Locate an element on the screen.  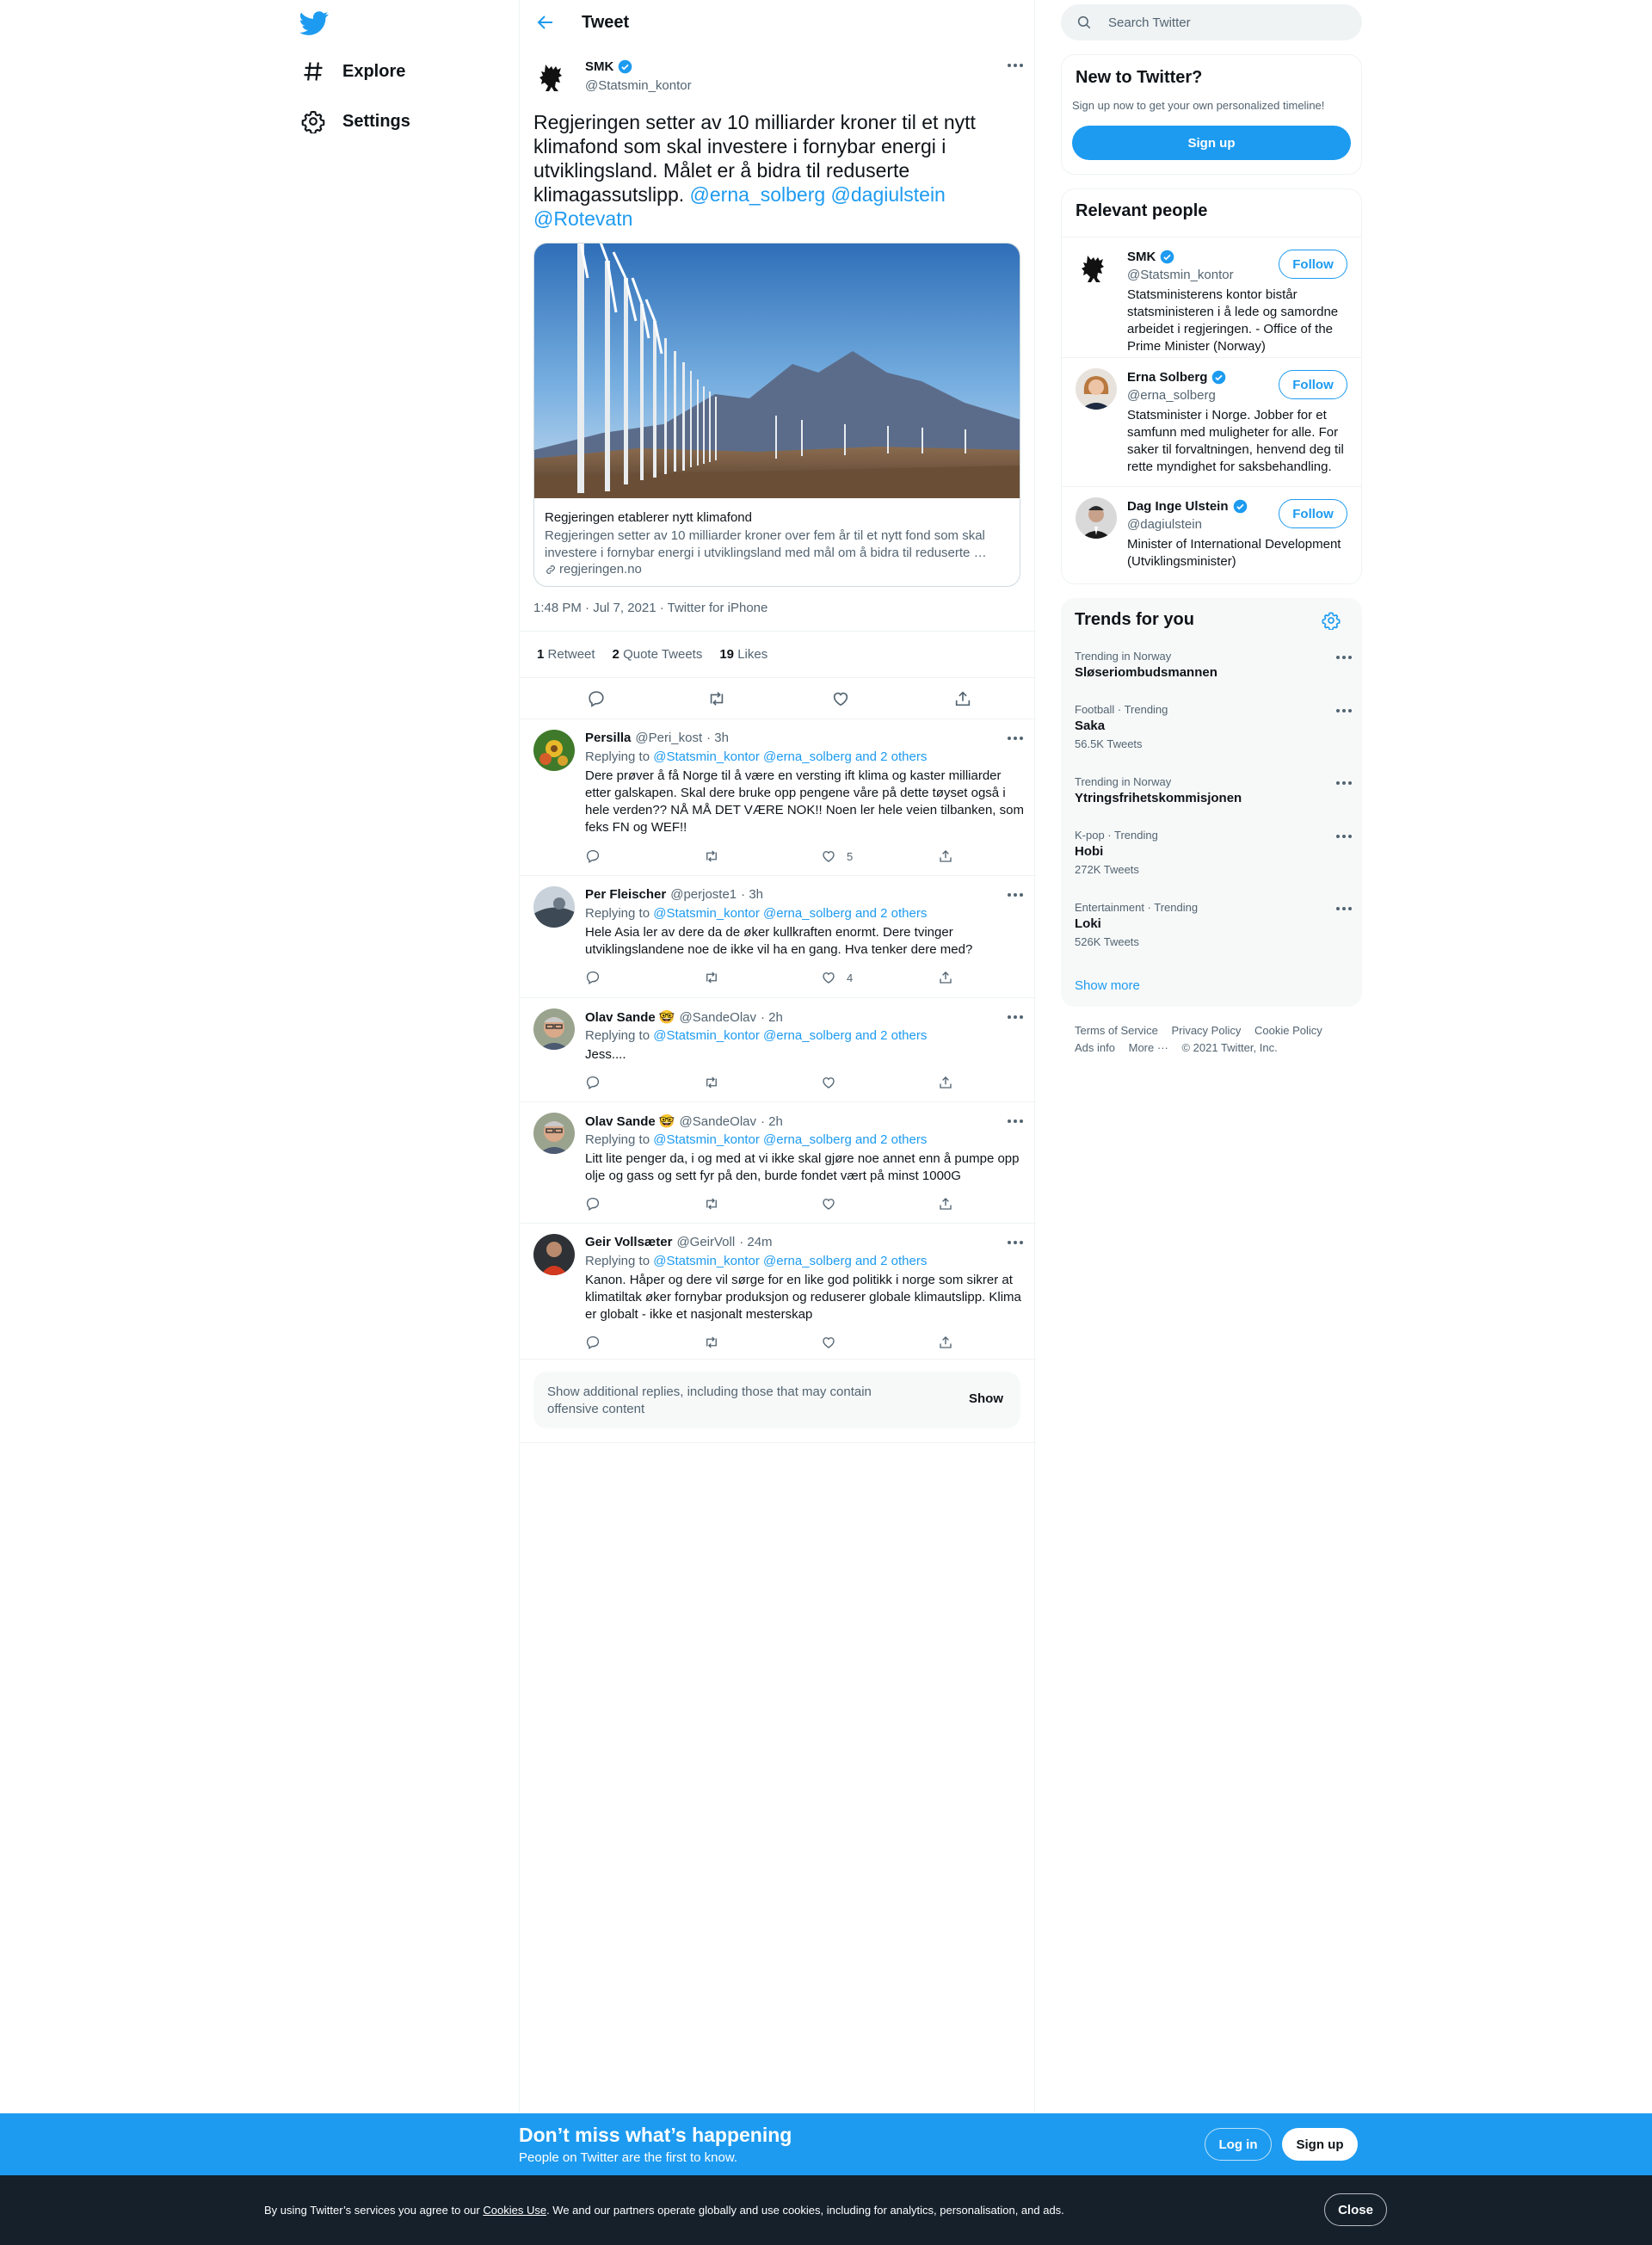
gear-icon is located at coordinates (1331, 620).